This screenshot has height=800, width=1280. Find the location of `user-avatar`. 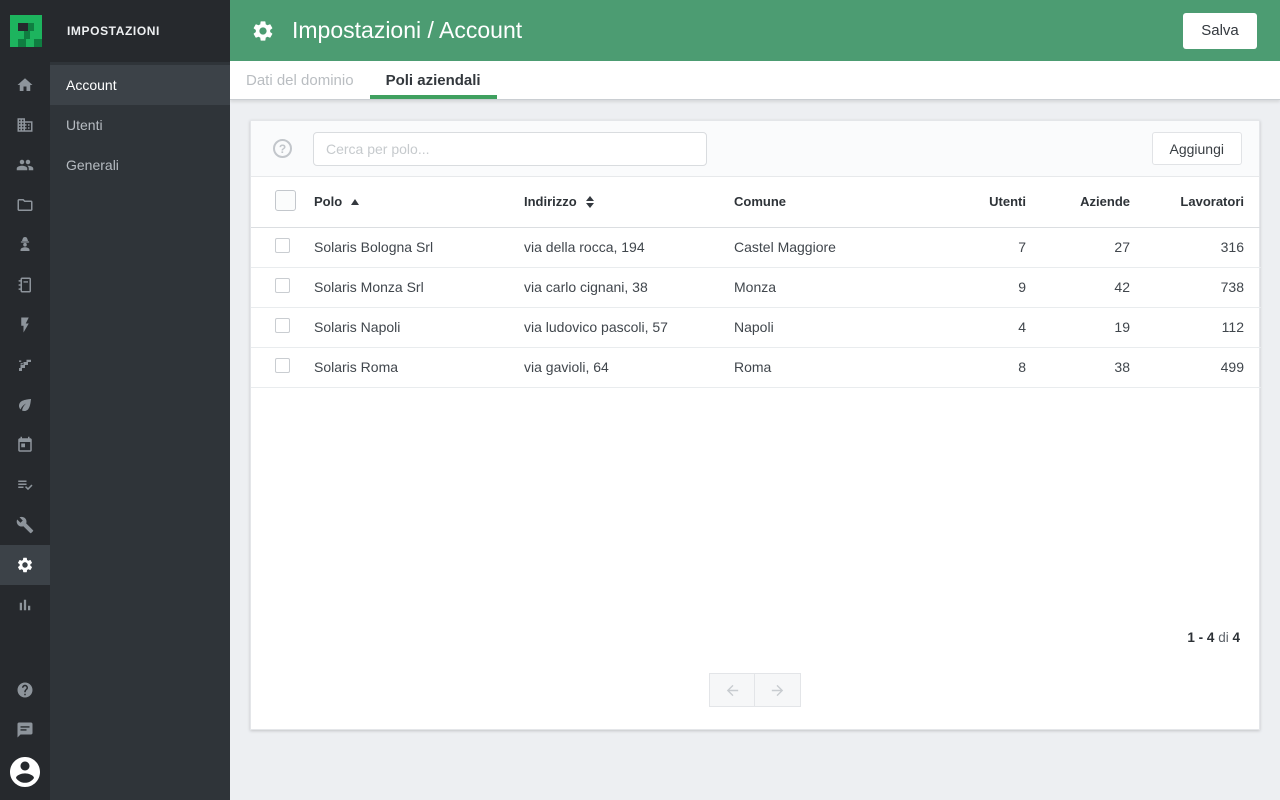

user-avatar is located at coordinates (25, 772).